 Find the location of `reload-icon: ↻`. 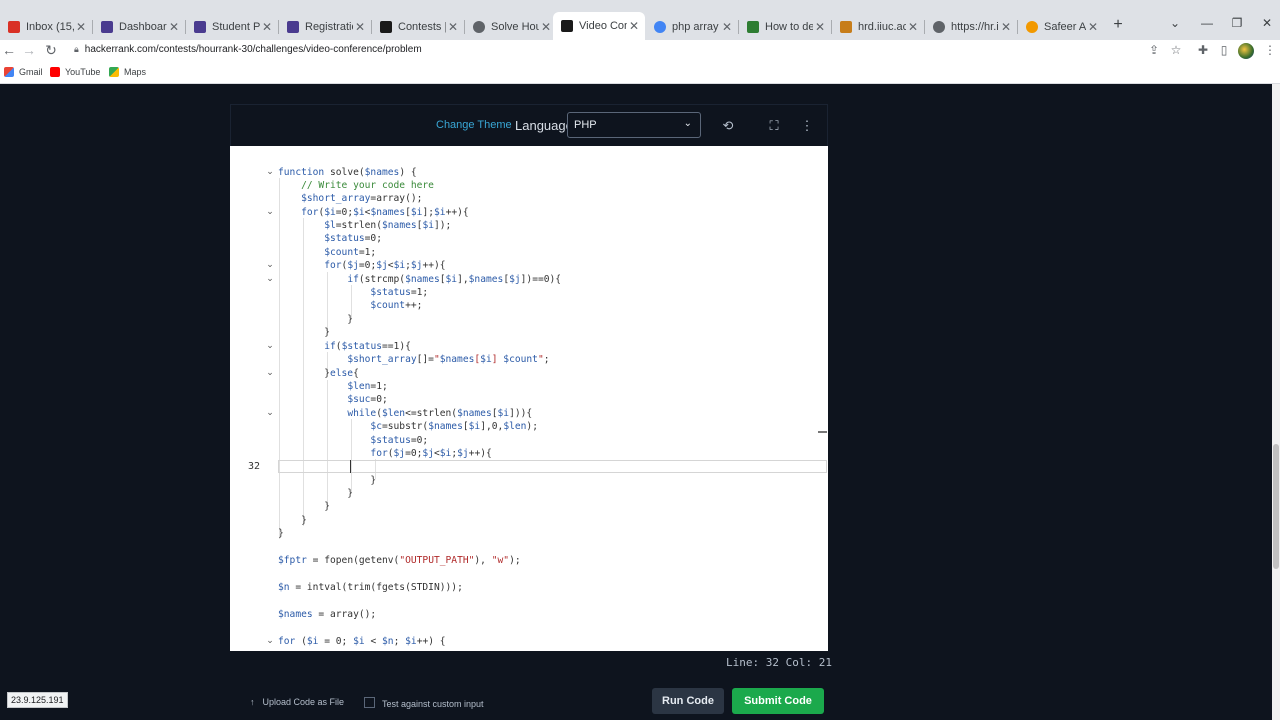

reload-icon: ↻ is located at coordinates (51, 50).